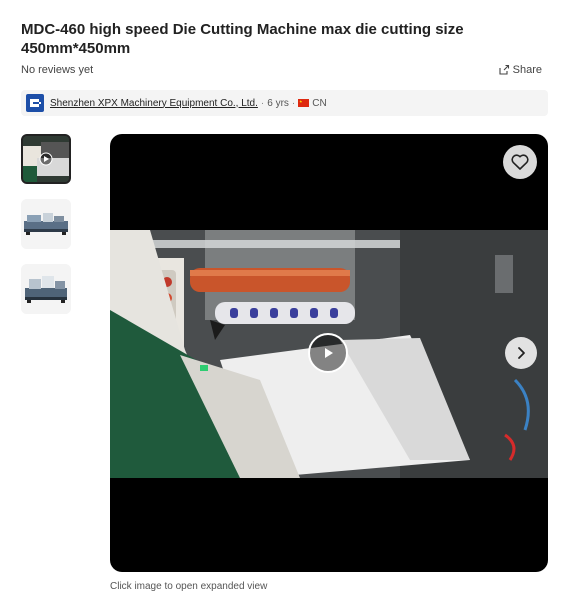  Describe the element at coordinates (278, 103) in the screenshot. I see `supplier-years: 6 yrs` at that location.